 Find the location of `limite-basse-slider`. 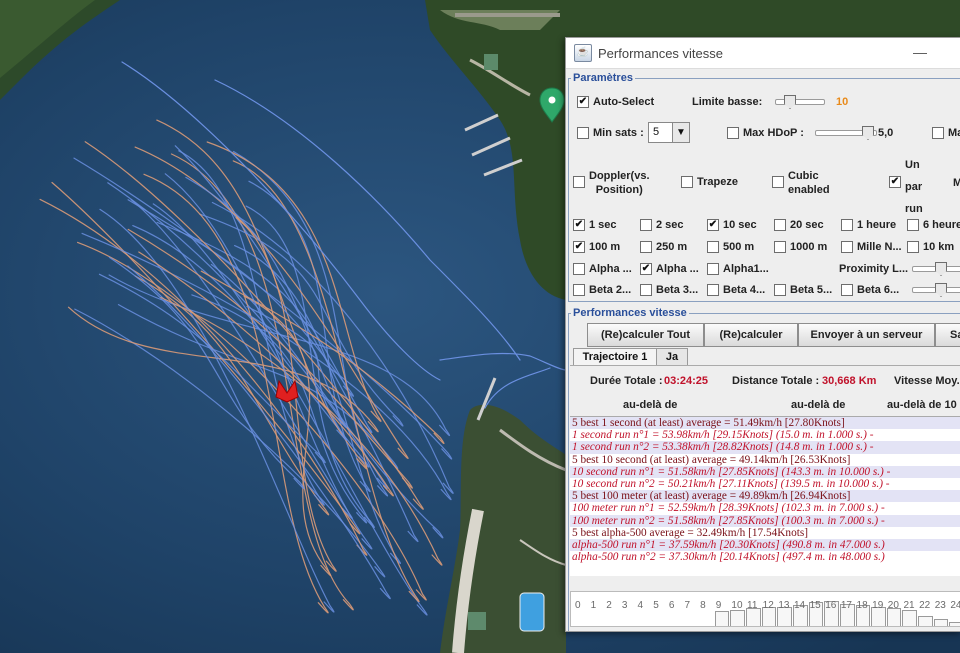

limite-basse-slider is located at coordinates (800, 102).